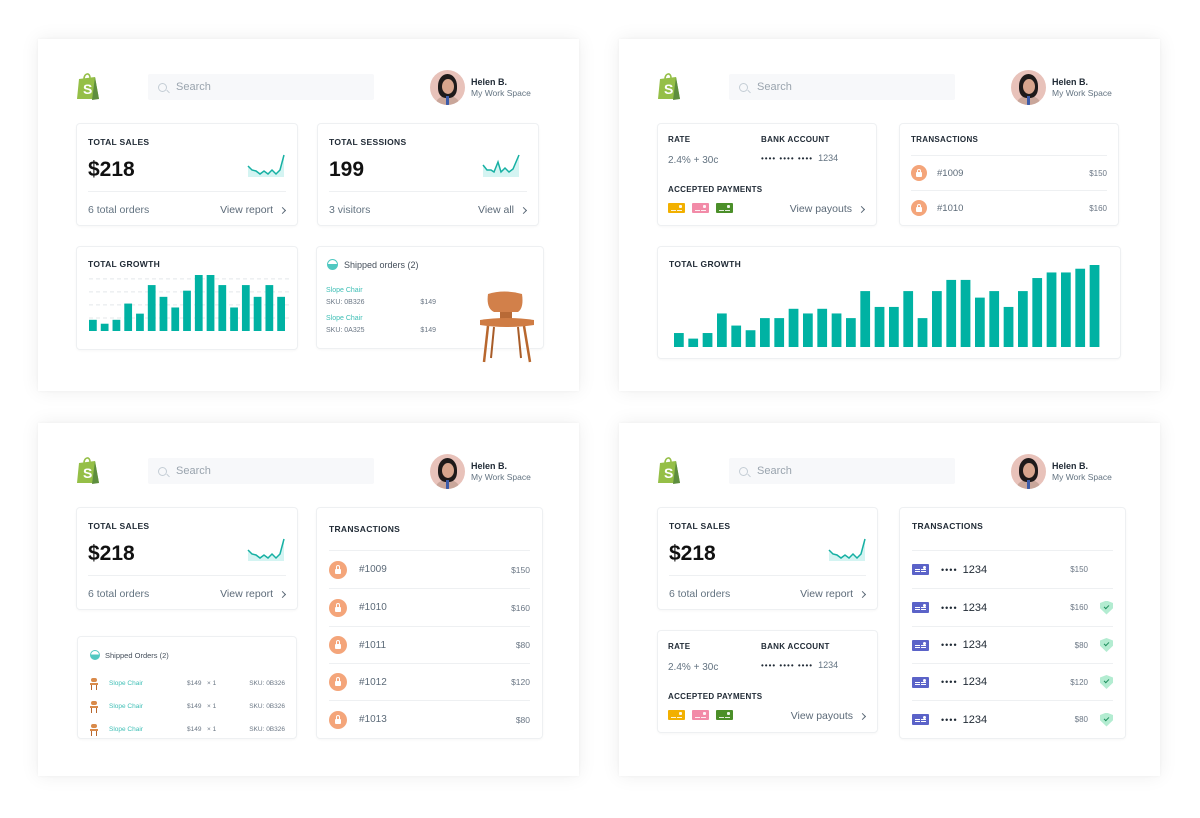 This screenshot has height=818, width=1200. I want to click on chevron-right-icon, so click(523, 210).